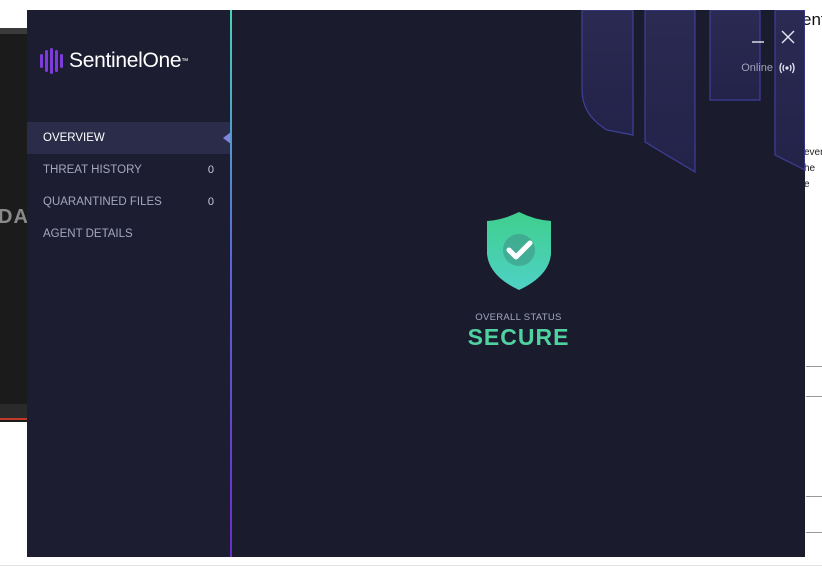  What do you see at coordinates (810, 168) in the screenshot?
I see `background-text-fragment: he` at bounding box center [810, 168].